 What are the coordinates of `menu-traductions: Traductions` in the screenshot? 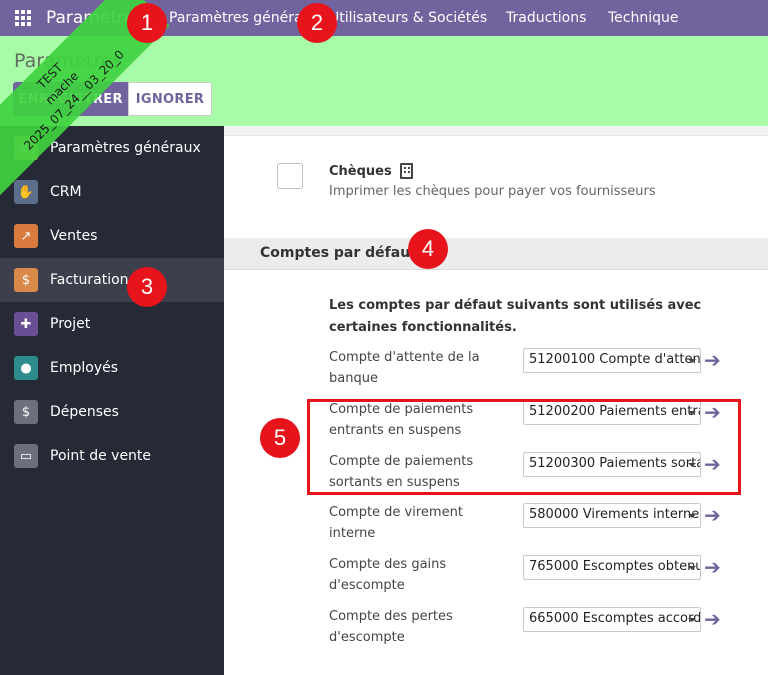 It's located at (546, 18).